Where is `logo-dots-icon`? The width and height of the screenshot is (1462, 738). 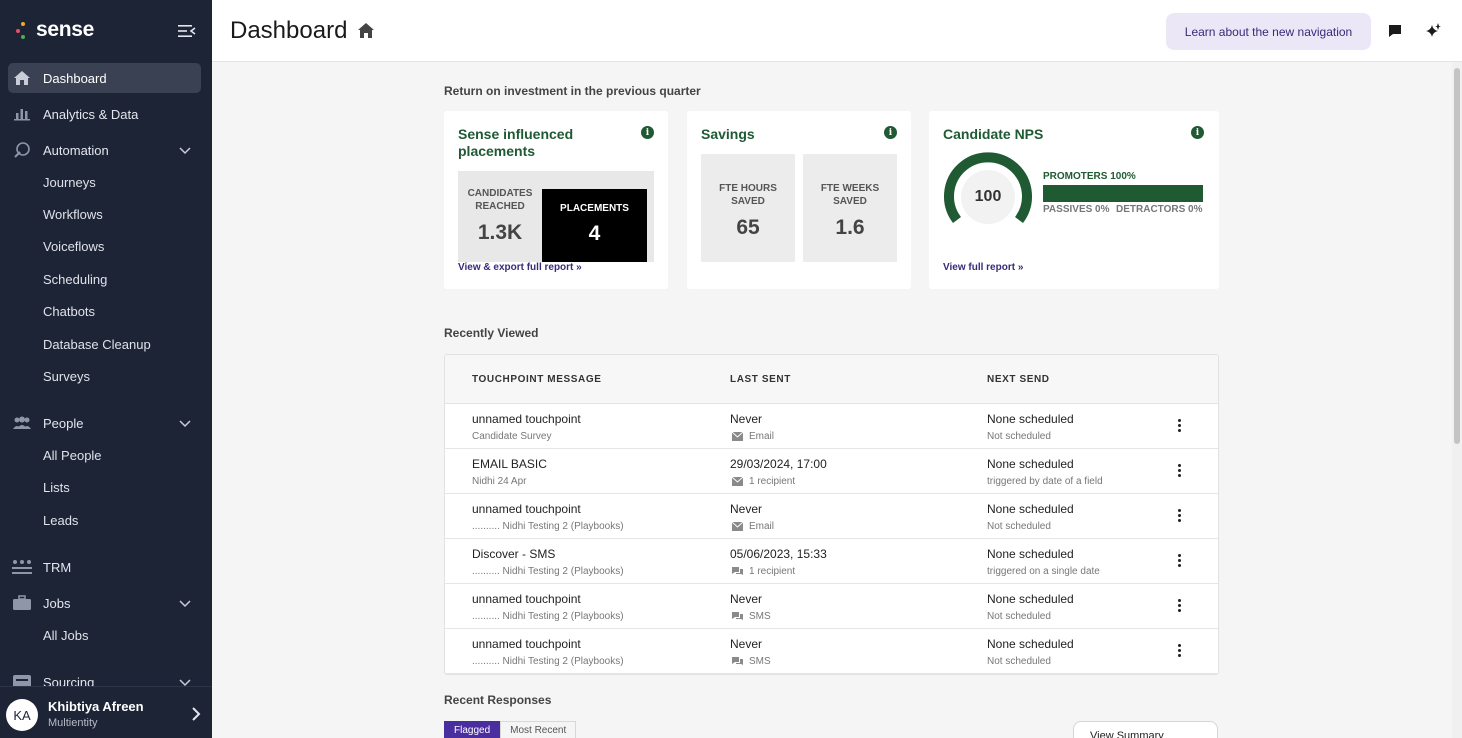 logo-dots-icon is located at coordinates (23, 30).